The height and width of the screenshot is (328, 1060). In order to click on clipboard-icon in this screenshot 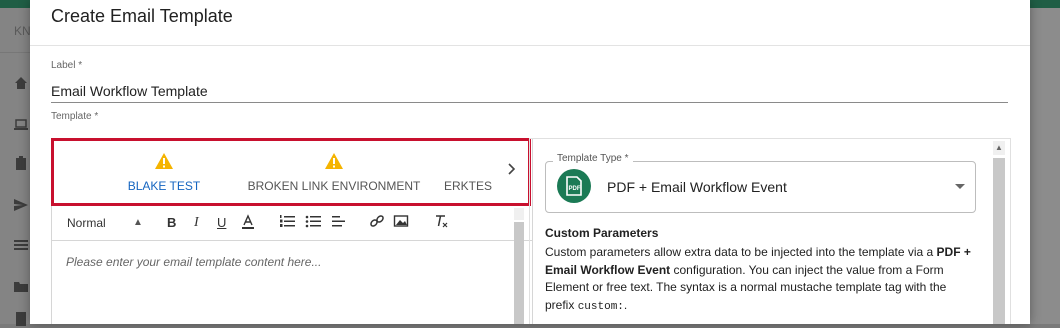, I will do `click(22, 163)`.